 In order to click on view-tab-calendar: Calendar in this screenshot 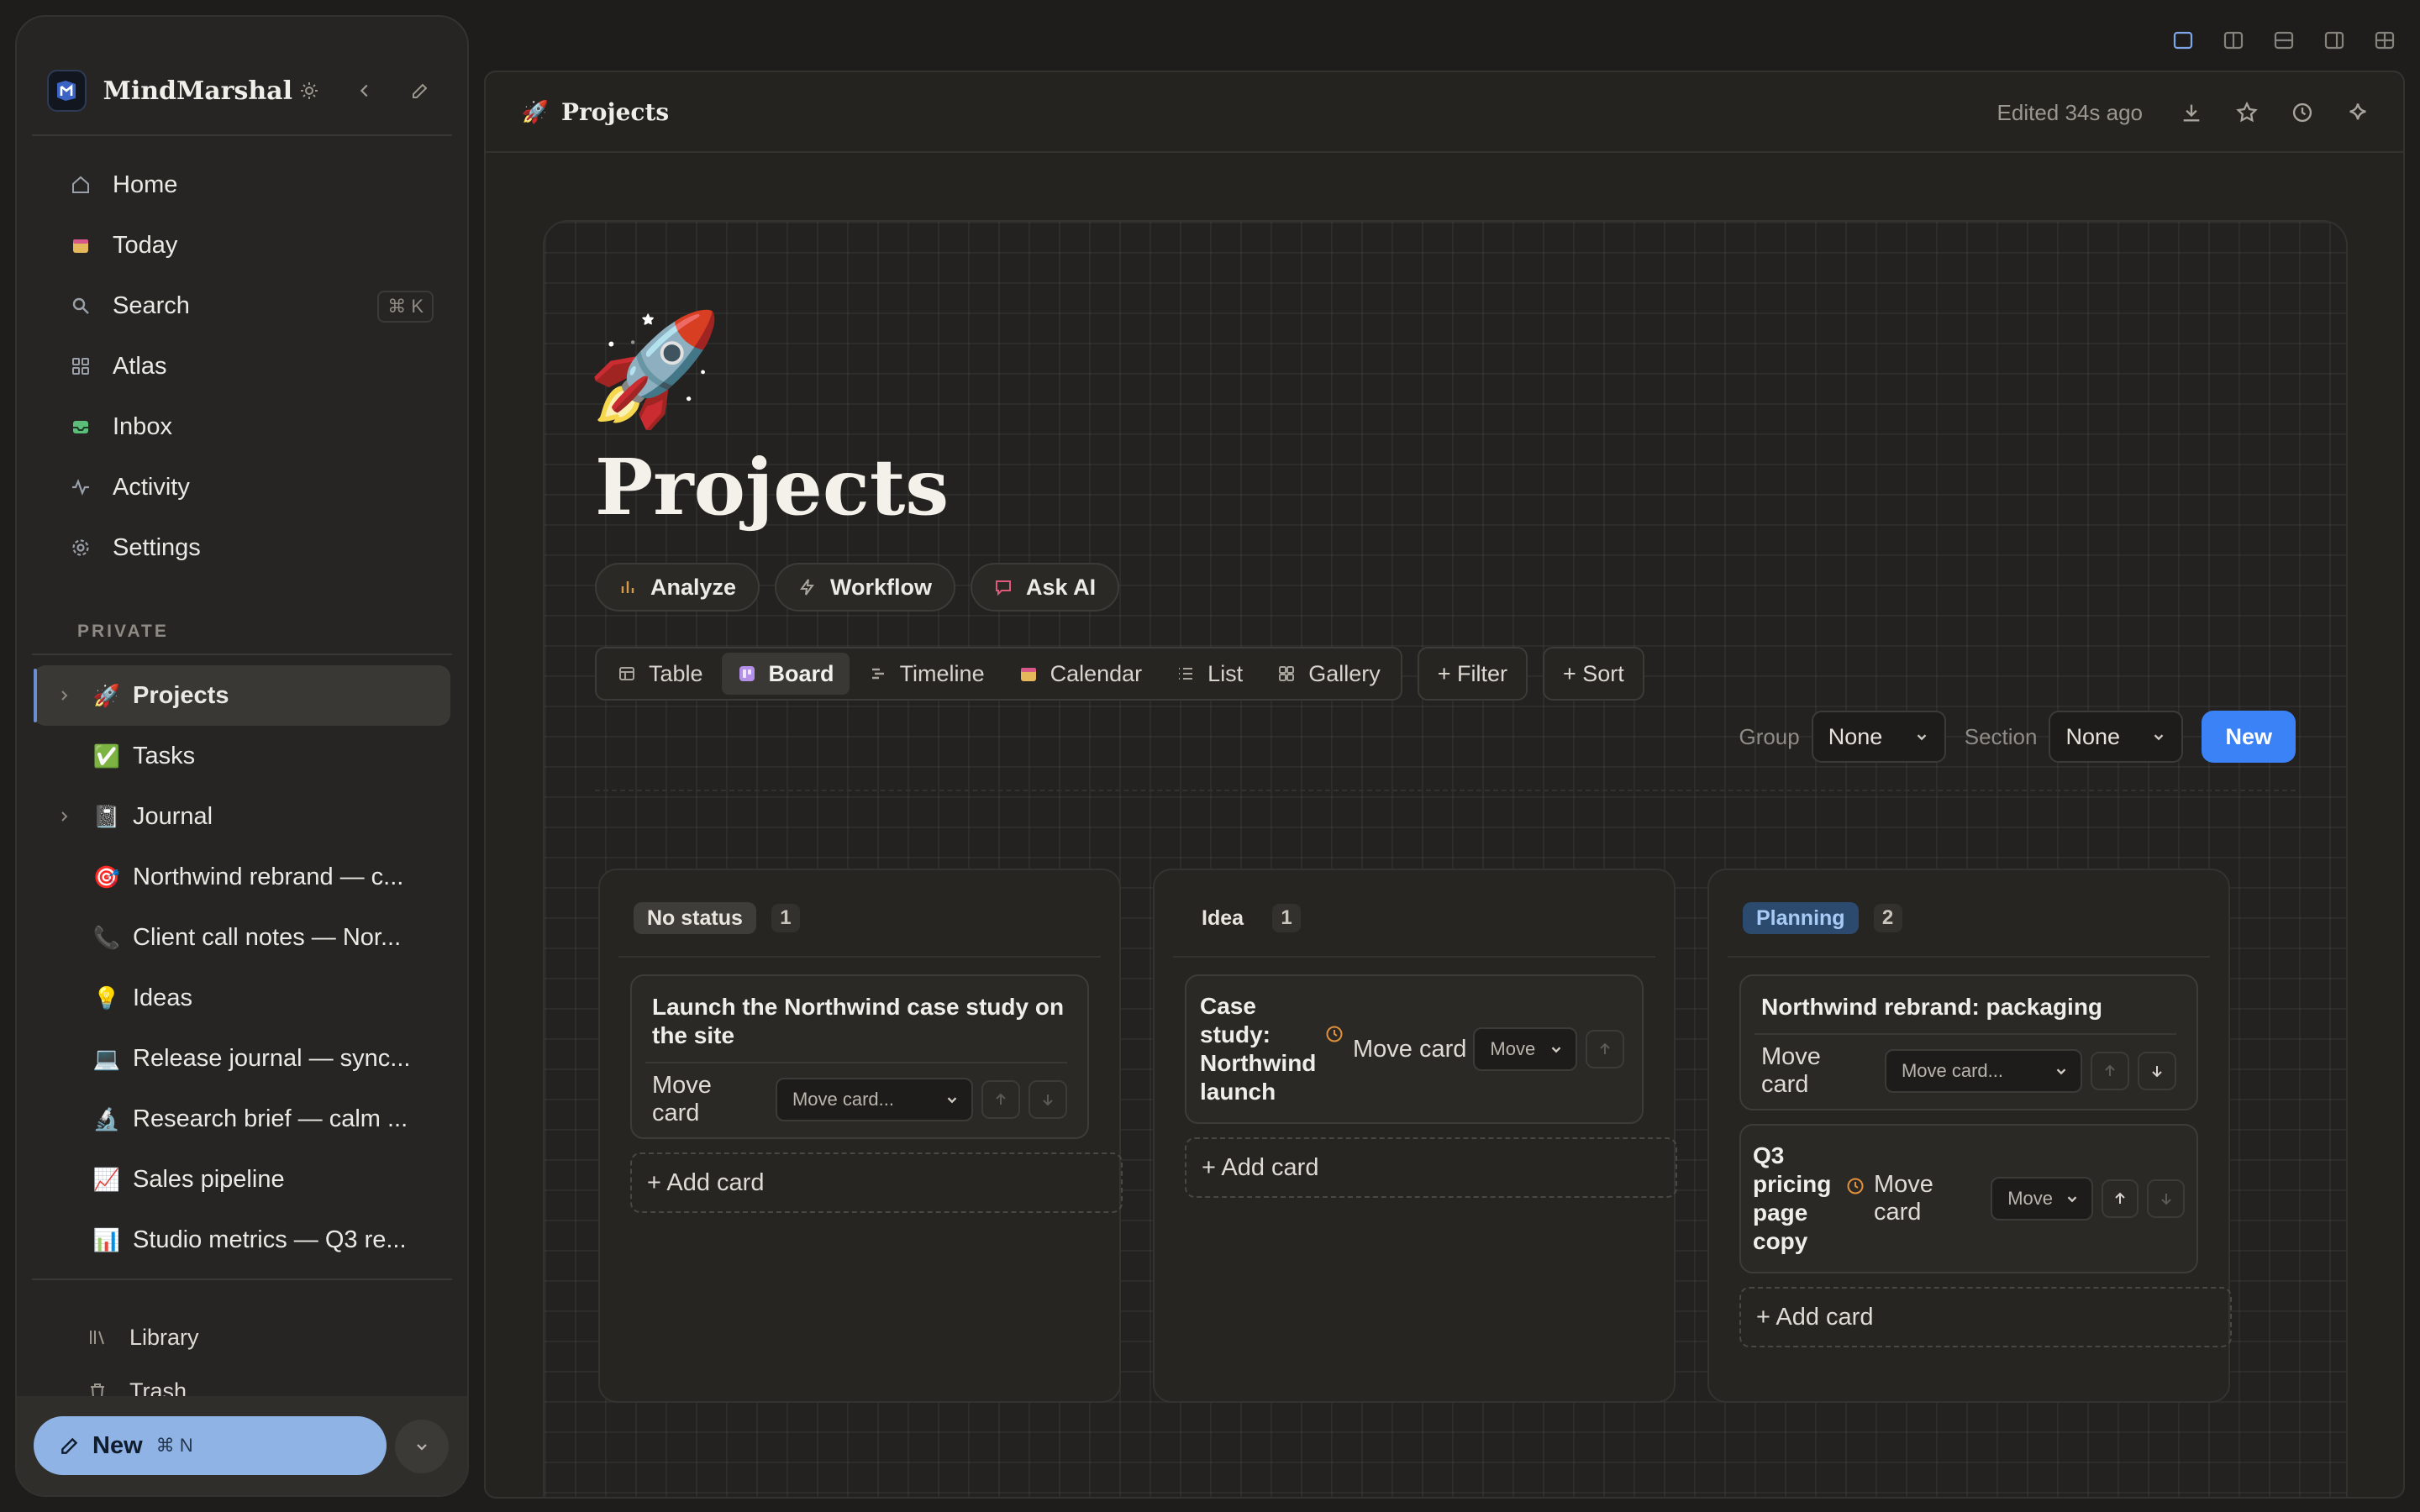, I will do `click(1080, 674)`.